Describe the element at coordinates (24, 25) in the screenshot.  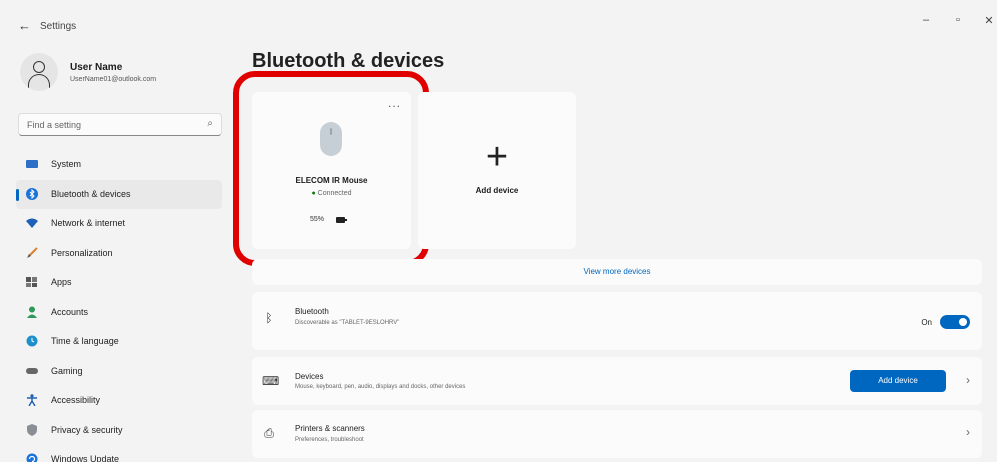
I see `back-arrow-icon: ←` at that location.